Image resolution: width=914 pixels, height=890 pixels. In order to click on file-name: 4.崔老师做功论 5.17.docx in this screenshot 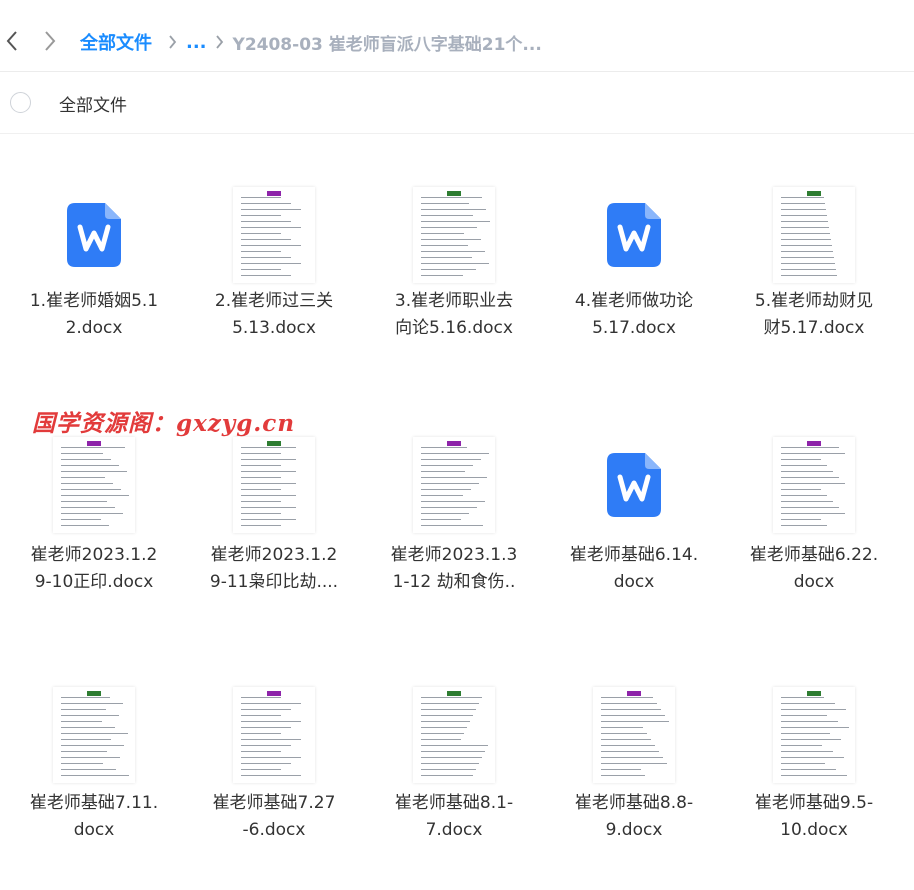, I will do `click(634, 315)`.